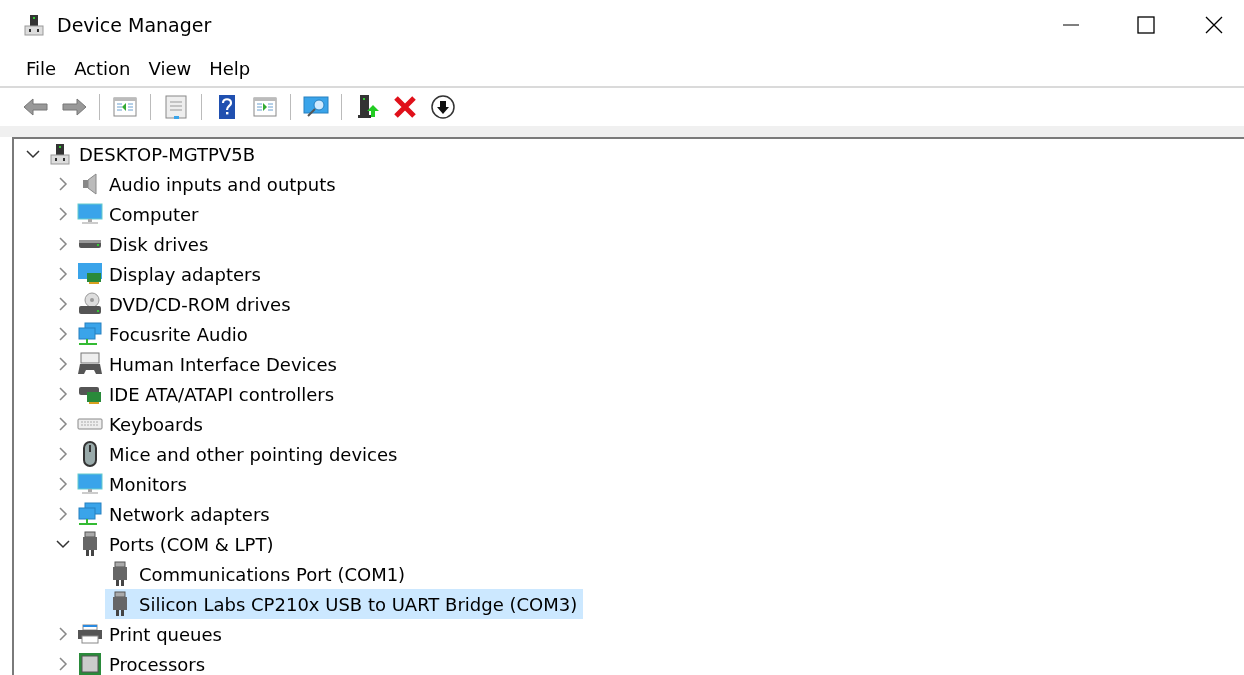  Describe the element at coordinates (170, 68) in the screenshot. I see `menu-item: View` at that location.